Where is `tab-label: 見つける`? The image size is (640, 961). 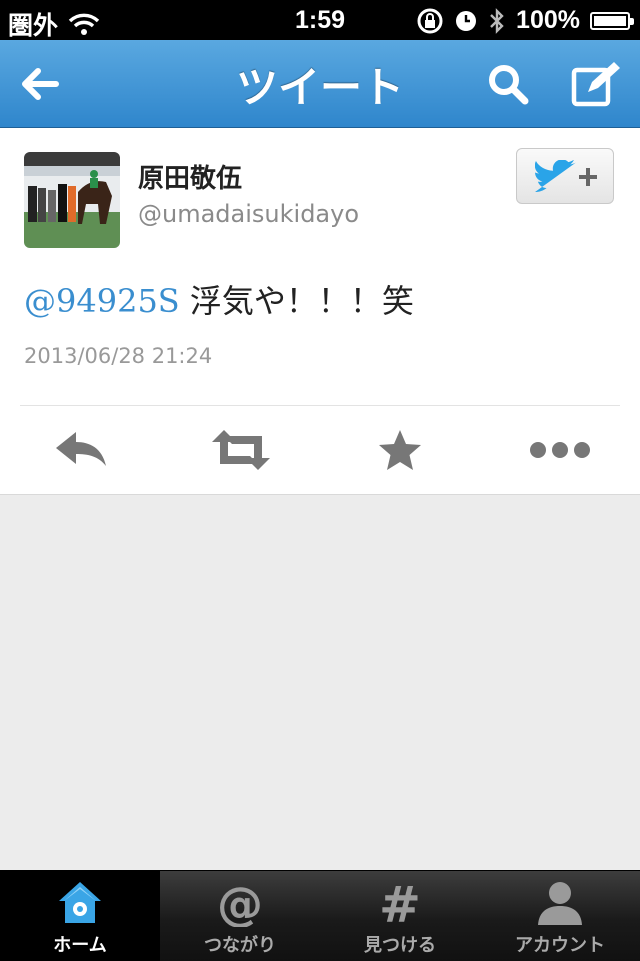
tab-label: 見つける is located at coordinates (400, 945).